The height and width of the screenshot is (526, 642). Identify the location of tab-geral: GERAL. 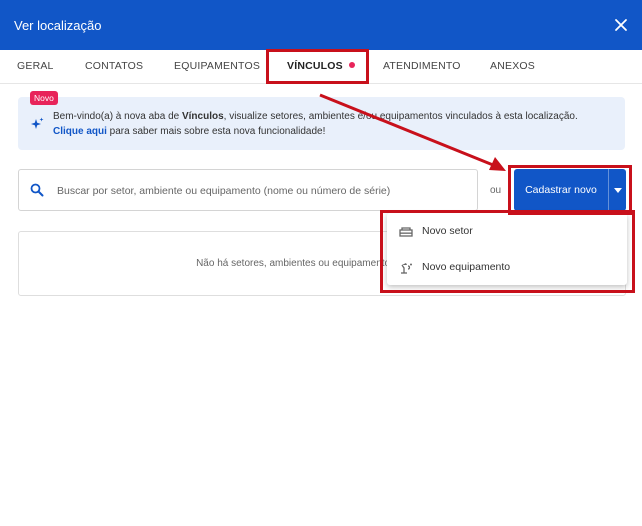
(35, 67).